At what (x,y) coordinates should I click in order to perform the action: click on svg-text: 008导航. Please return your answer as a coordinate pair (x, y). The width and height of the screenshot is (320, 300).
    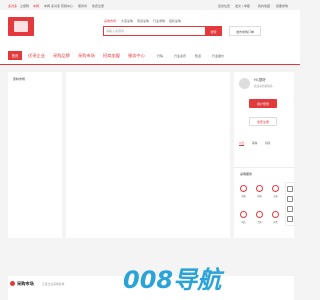
    Looking at the image, I should click on (174, 279).